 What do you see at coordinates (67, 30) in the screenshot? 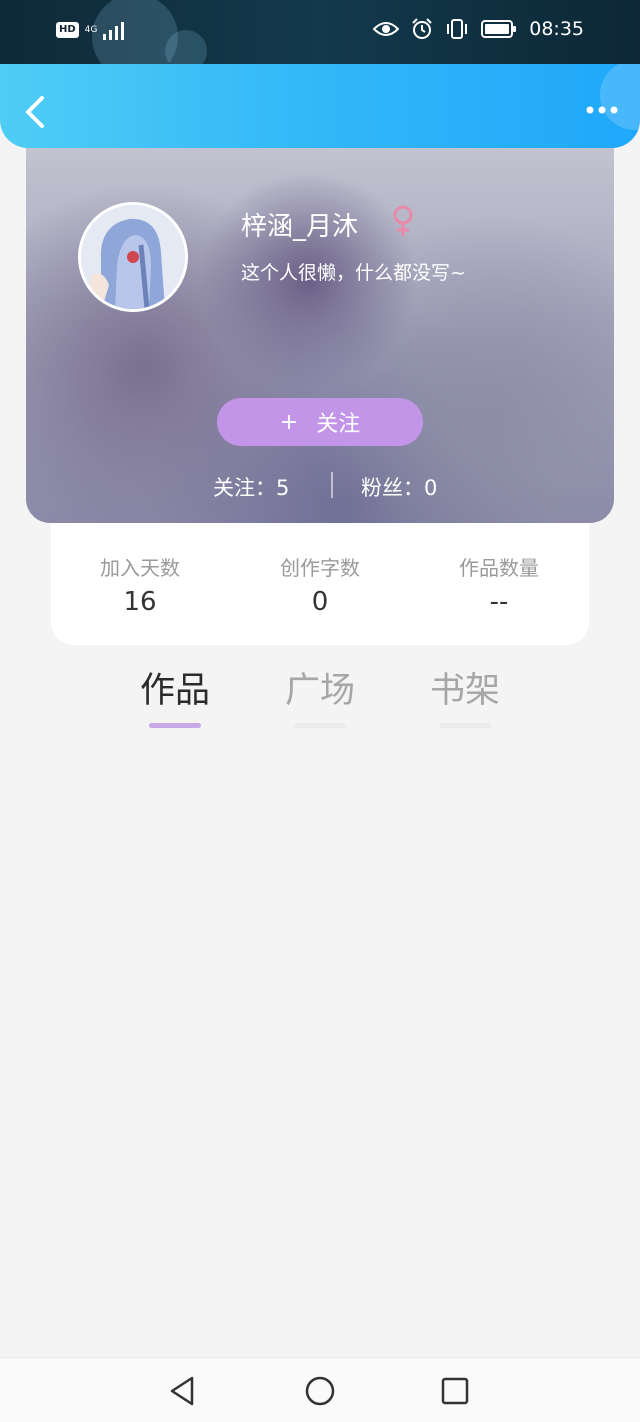
I see `hd-badge: HD` at bounding box center [67, 30].